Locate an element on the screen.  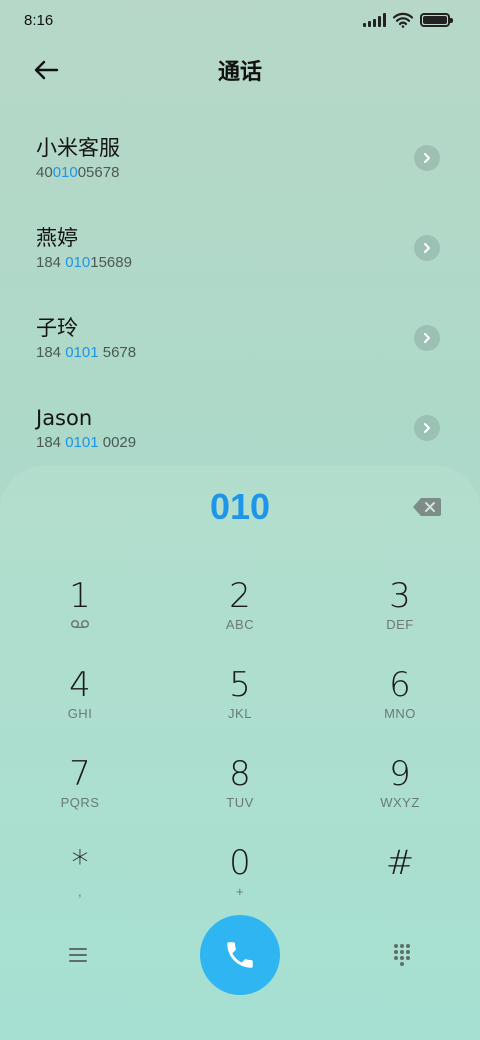
keypad-toggle-button is located at coordinates (402, 955).